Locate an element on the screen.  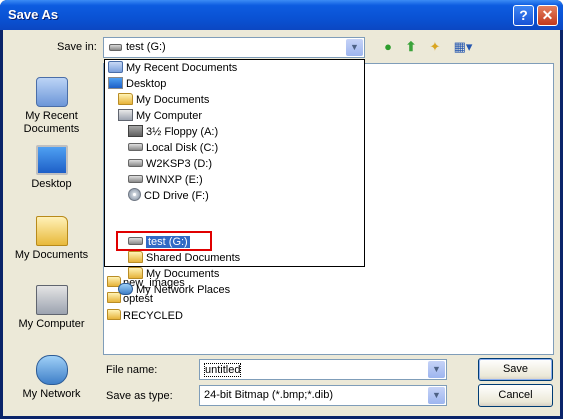
cd-drive-icon is located at coordinates (134, 194).